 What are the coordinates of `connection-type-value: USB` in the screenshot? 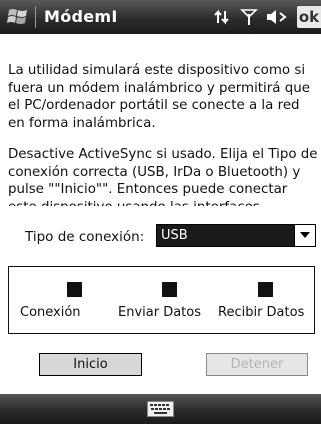 It's located at (174, 235).